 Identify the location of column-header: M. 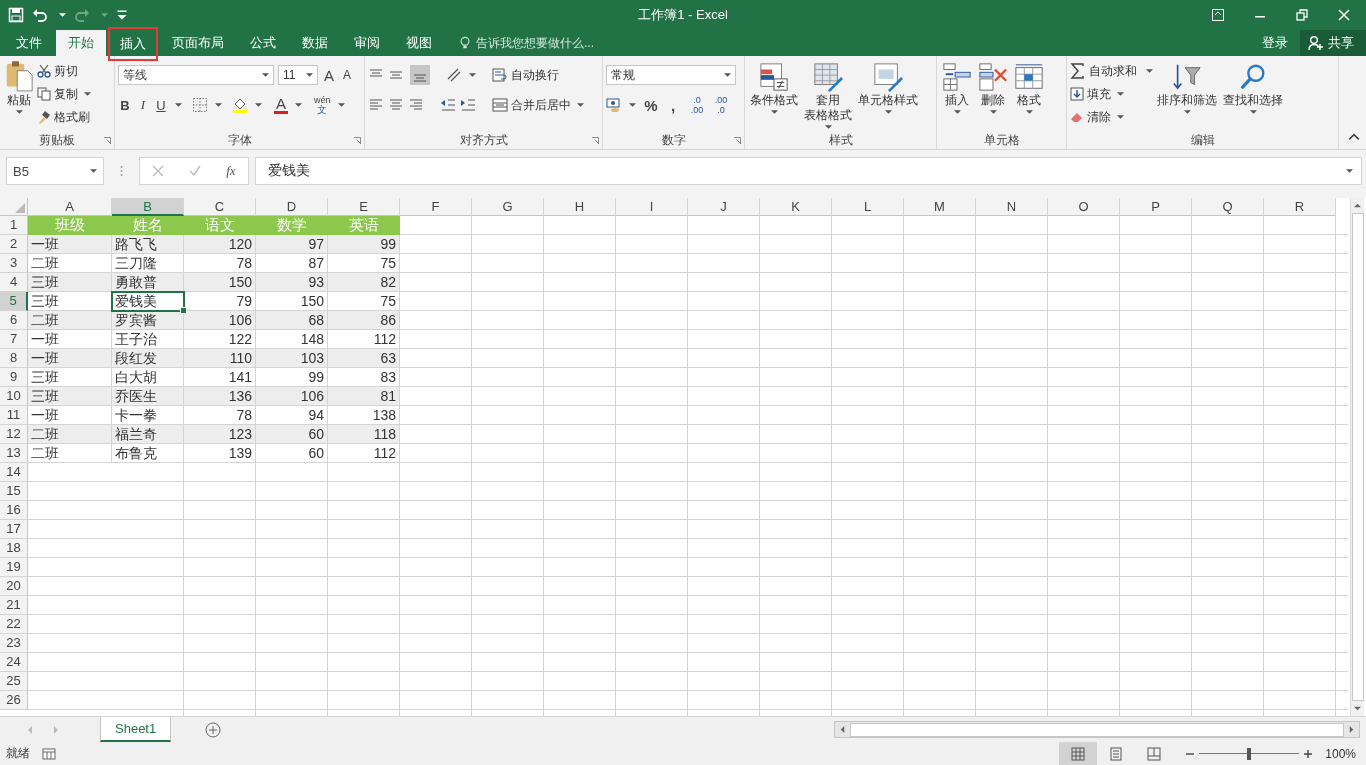
(940, 207).